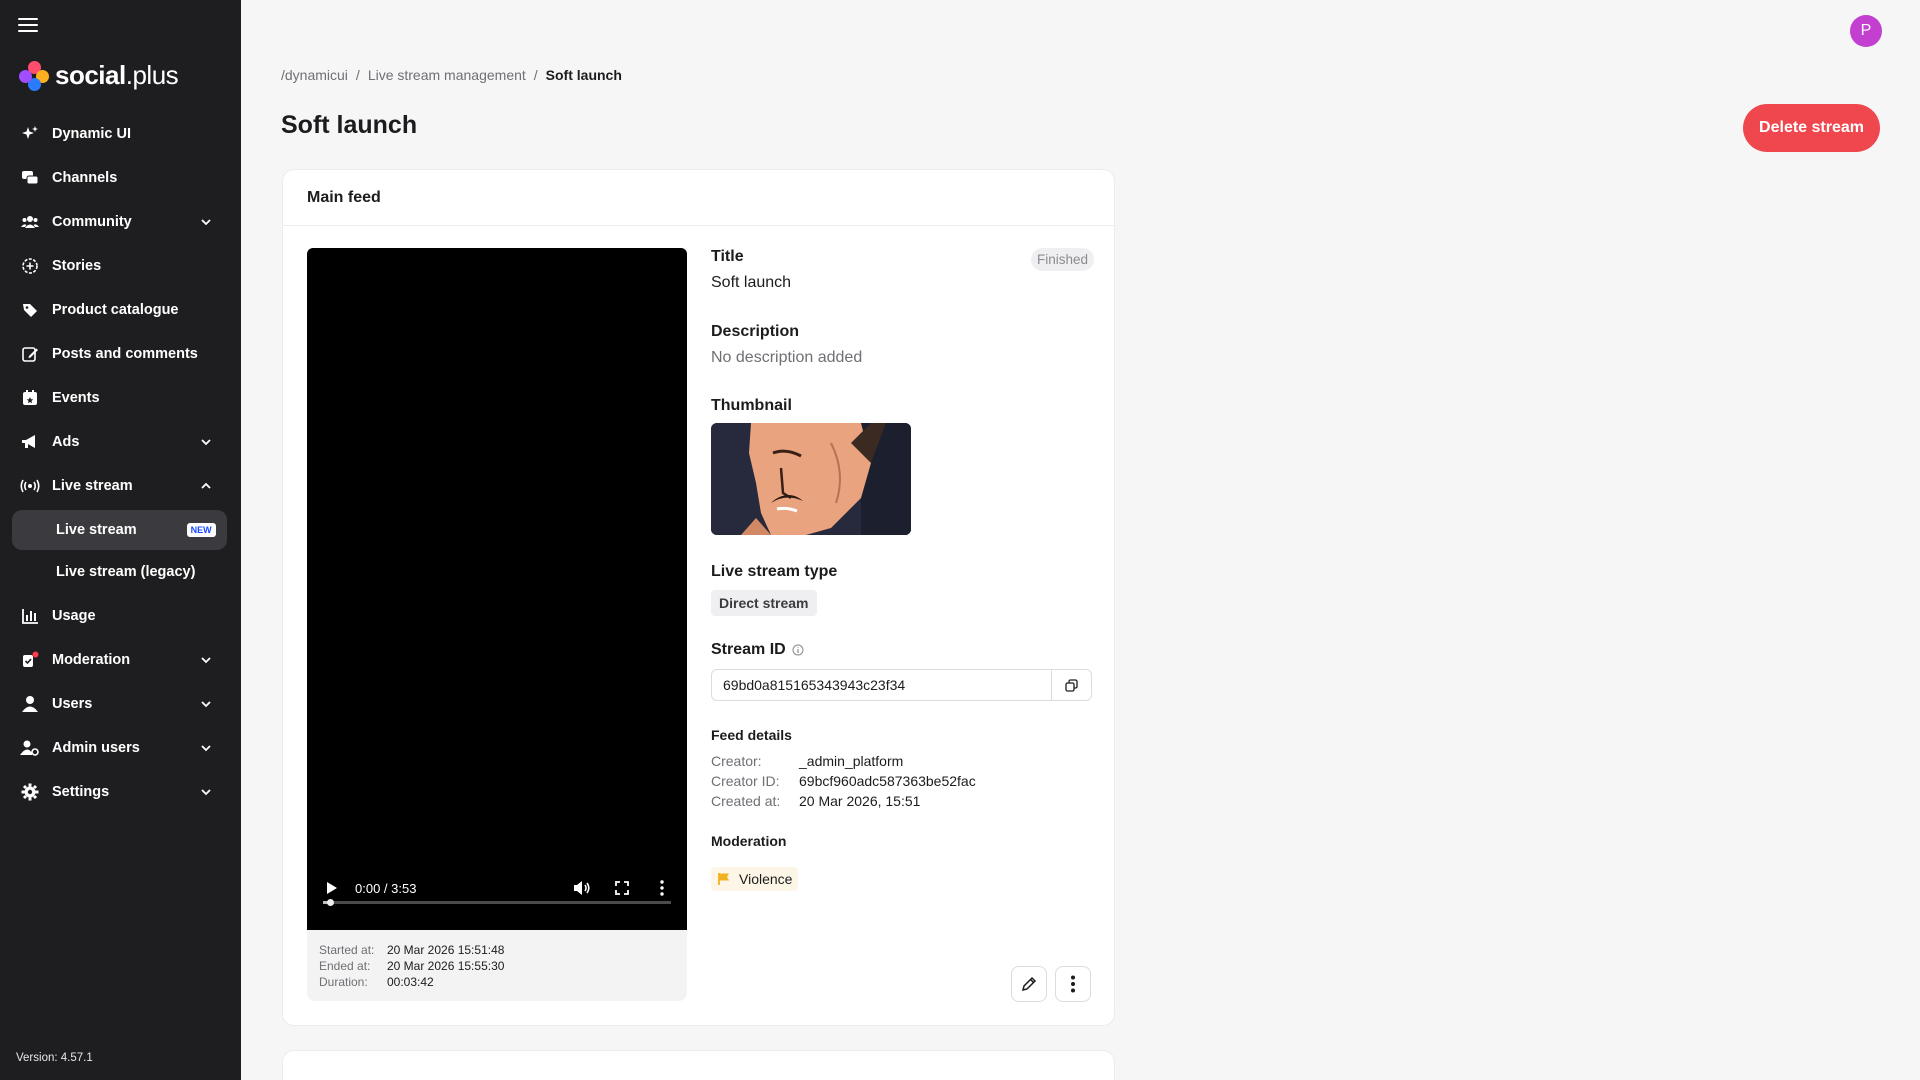 The image size is (1920, 1080). What do you see at coordinates (30, 310) in the screenshot?
I see `tag-icon` at bounding box center [30, 310].